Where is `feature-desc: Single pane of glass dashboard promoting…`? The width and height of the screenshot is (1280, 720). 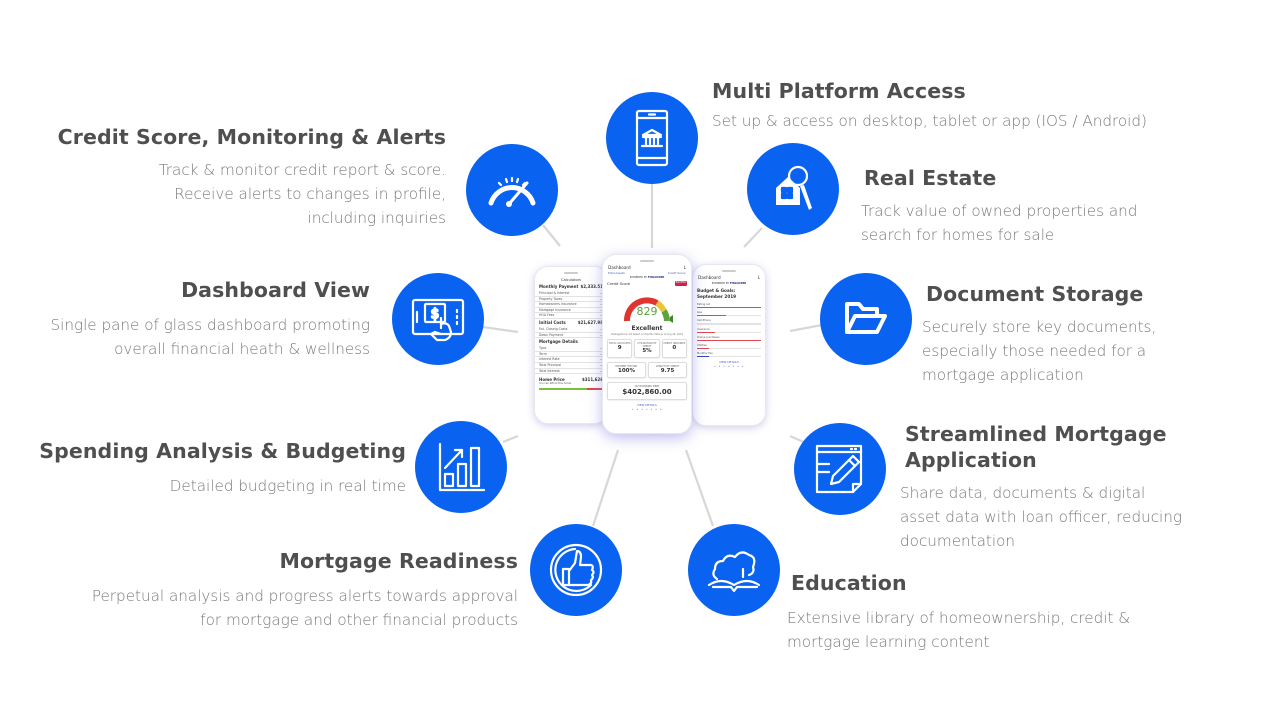 feature-desc: Single pane of glass dashboard promoting… is located at coordinates (210, 337).